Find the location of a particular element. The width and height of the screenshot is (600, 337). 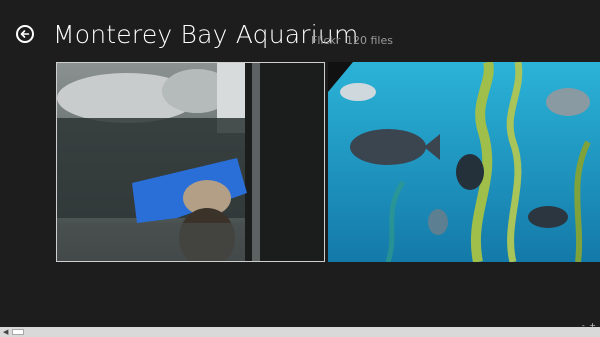

back-button is located at coordinates (25, 34).